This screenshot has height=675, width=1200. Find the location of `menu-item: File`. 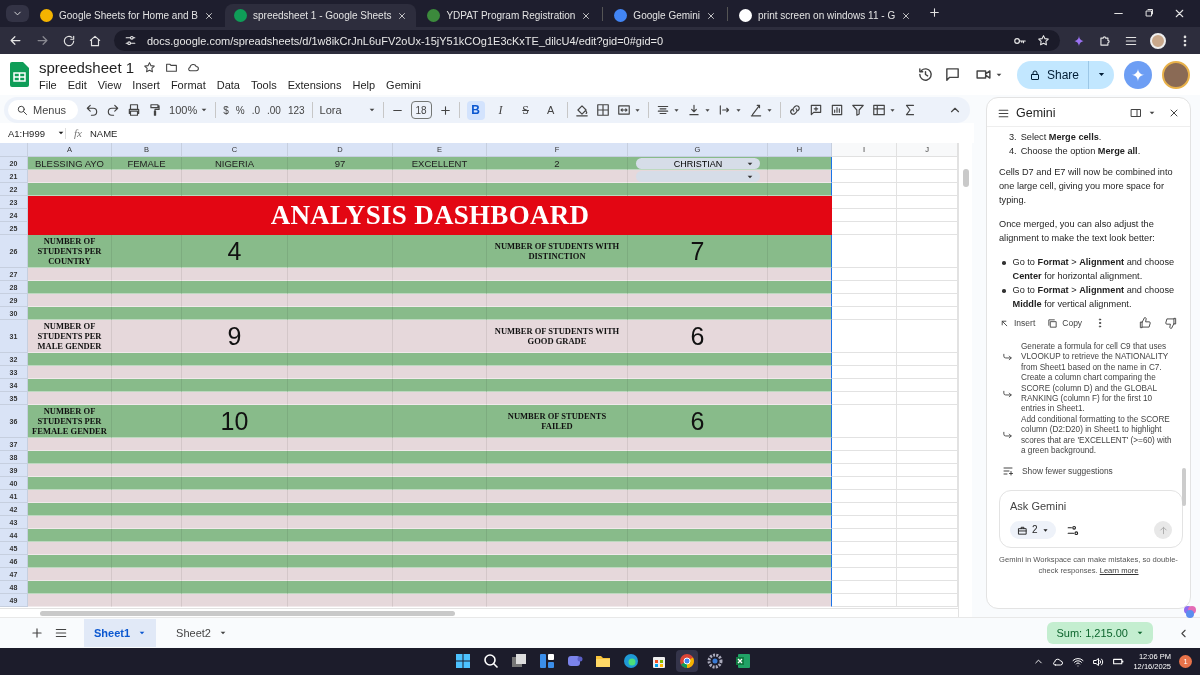

menu-item: File is located at coordinates (48, 84).